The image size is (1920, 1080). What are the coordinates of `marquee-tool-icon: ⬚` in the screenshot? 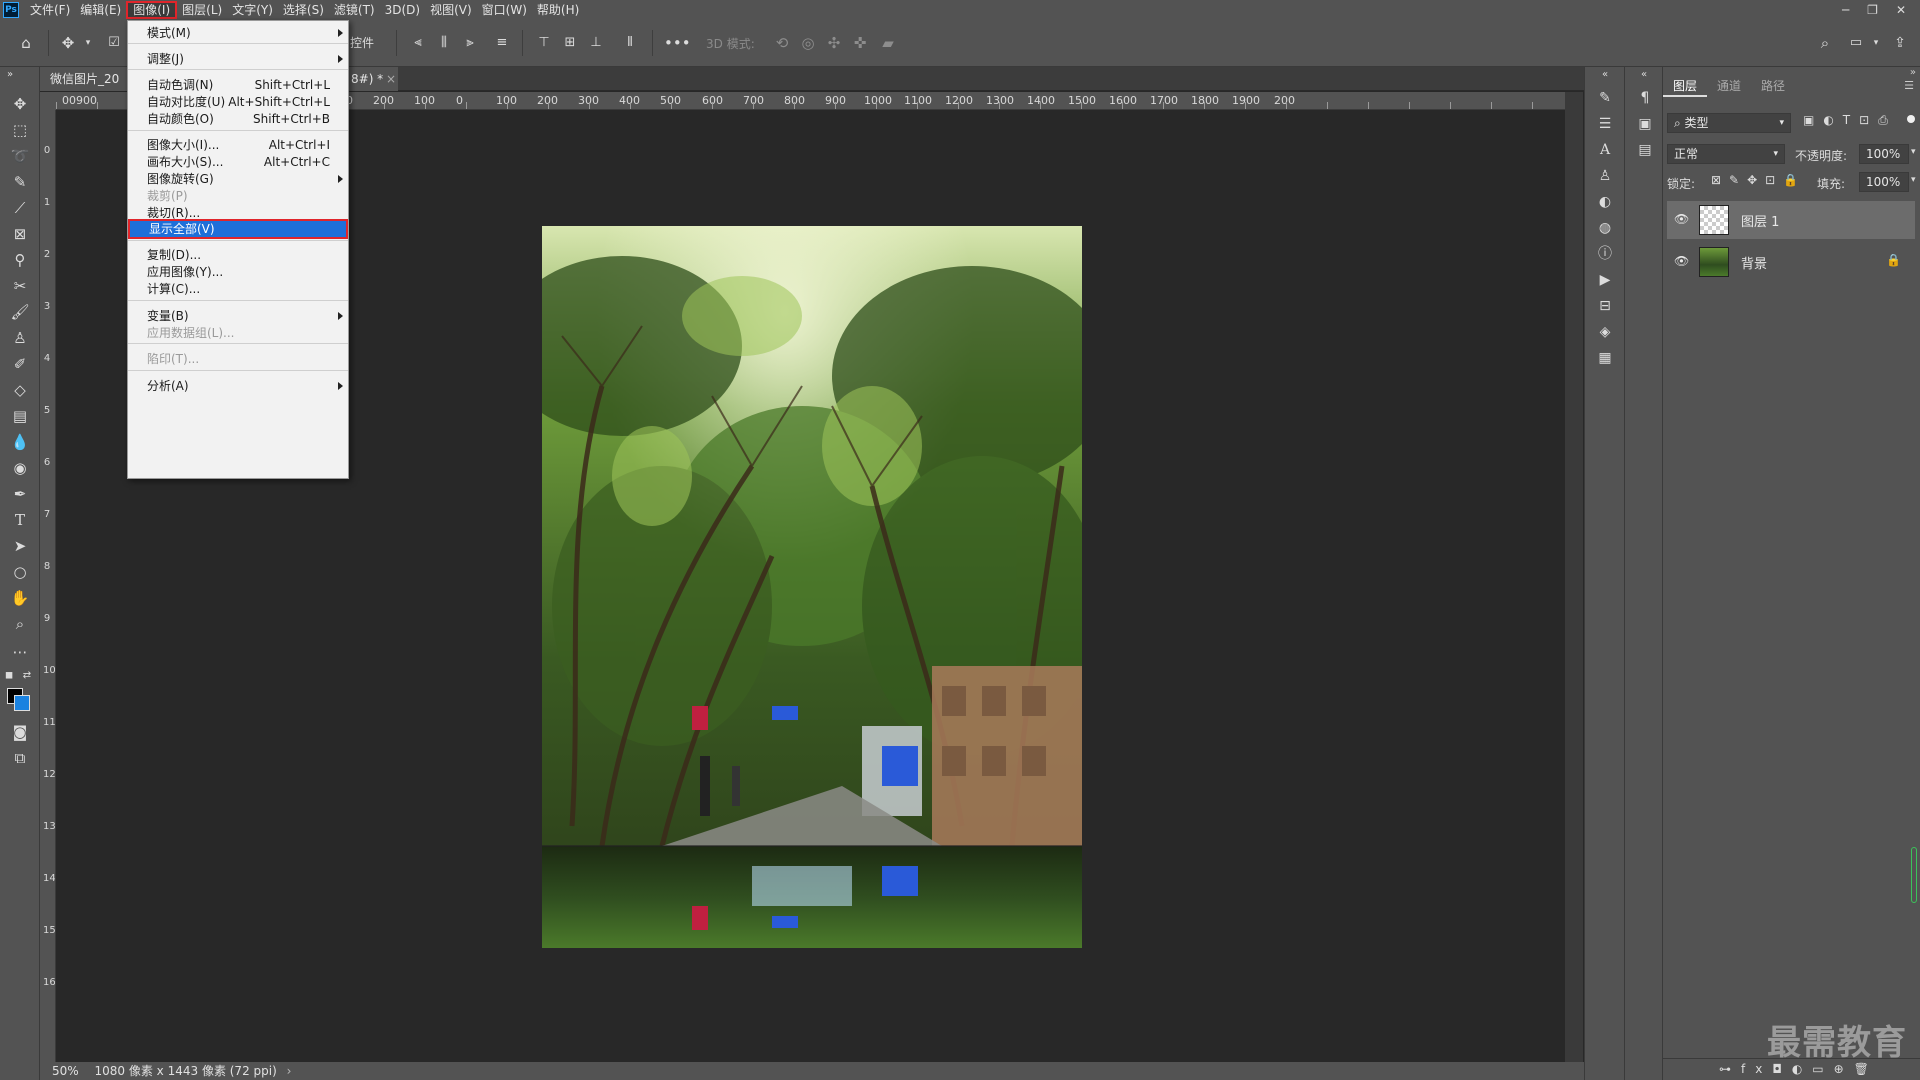 It's located at (20, 130).